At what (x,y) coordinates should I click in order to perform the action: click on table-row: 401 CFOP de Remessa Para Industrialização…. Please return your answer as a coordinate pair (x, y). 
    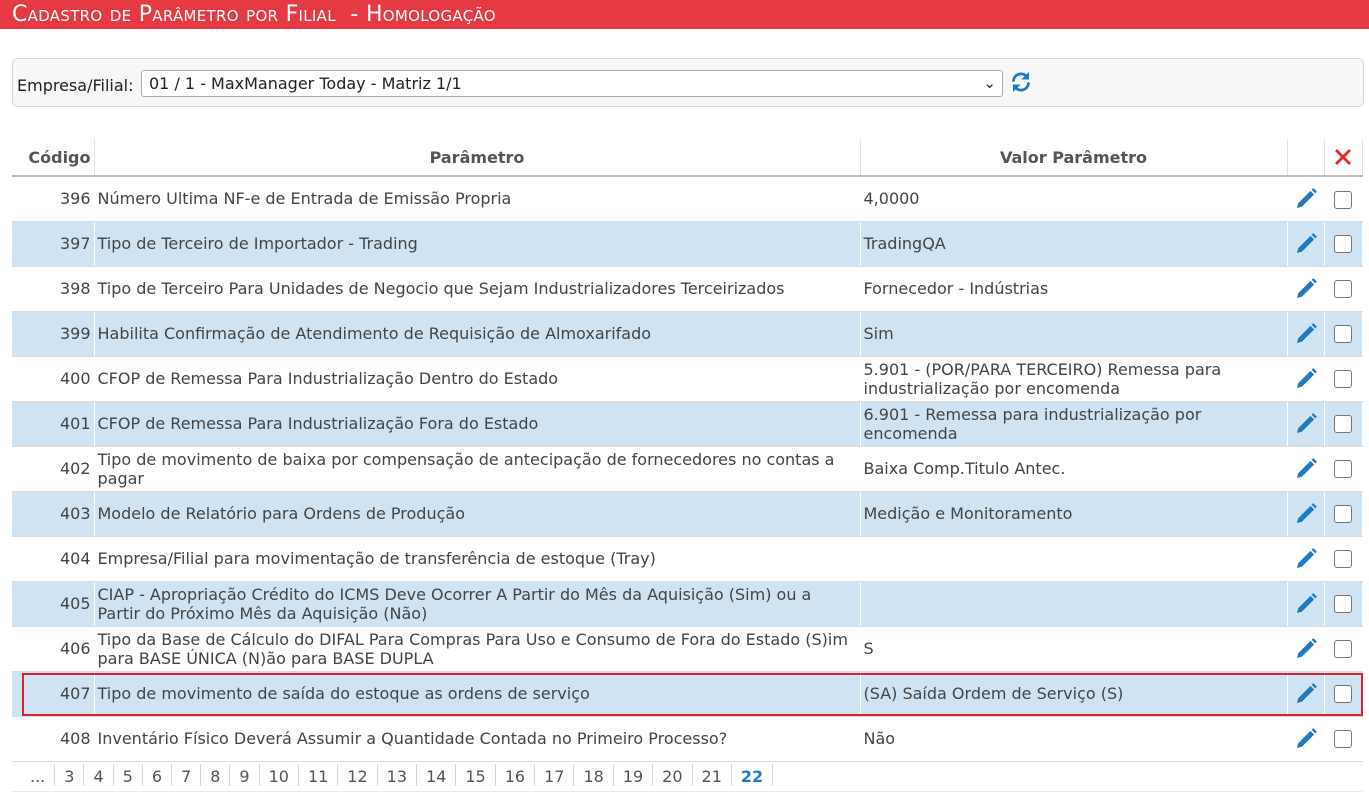
    Looking at the image, I should click on (687, 424).